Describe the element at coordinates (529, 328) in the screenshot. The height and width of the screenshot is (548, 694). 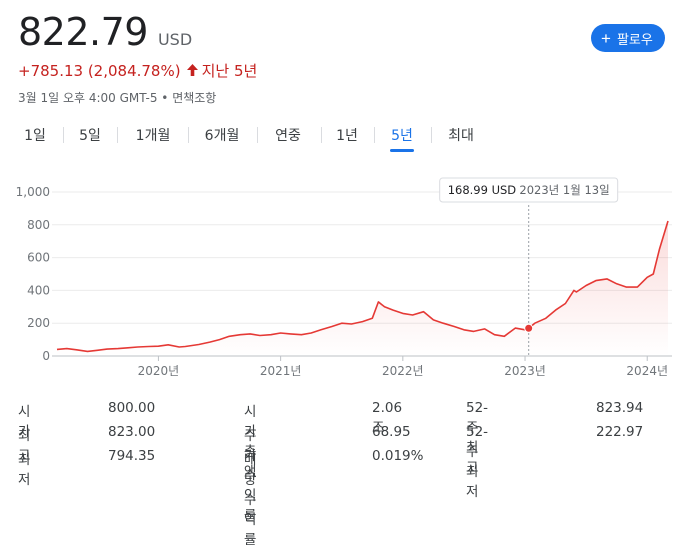
I see `tooltip-marker` at that location.